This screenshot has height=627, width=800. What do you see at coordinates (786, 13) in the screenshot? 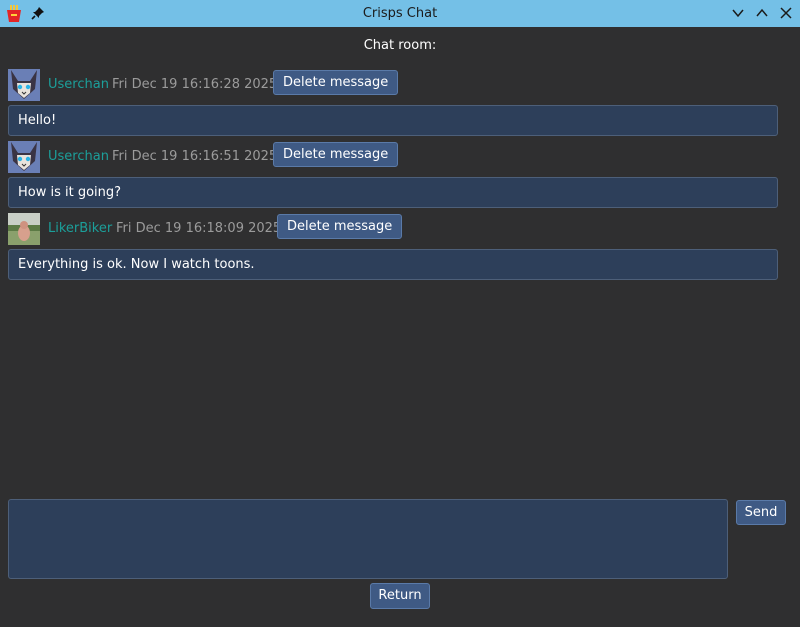
I see `close-icon` at bounding box center [786, 13].